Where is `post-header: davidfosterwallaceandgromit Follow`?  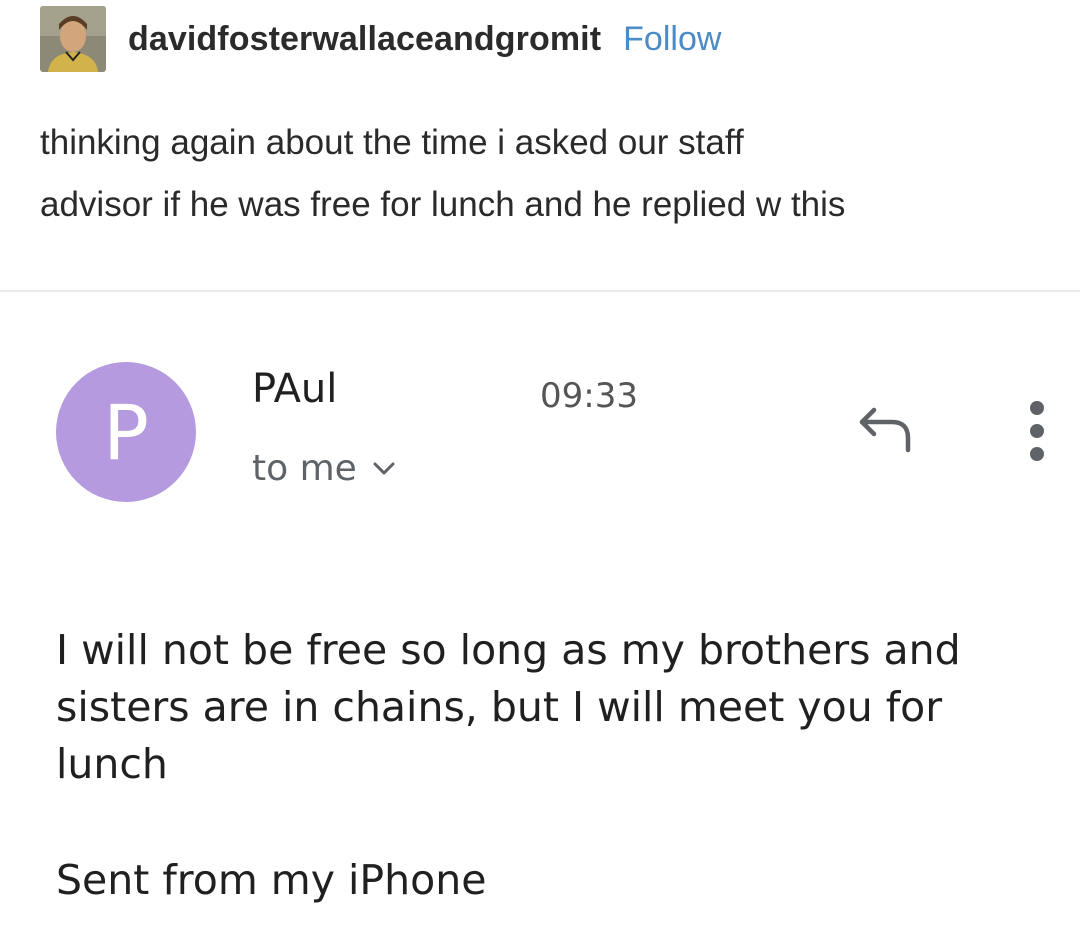
post-header: davidfosterwallaceandgromit Follow is located at coordinates (380, 39).